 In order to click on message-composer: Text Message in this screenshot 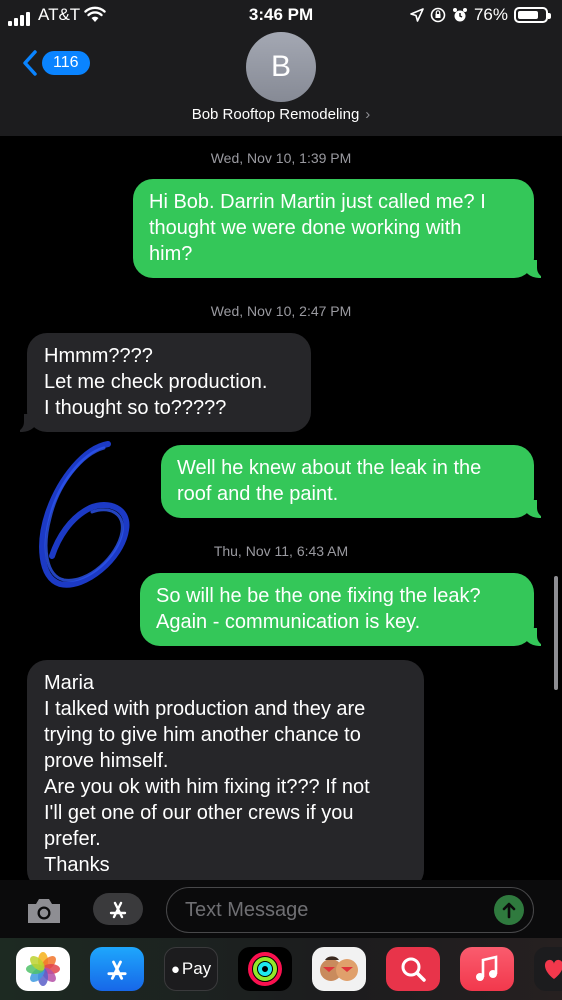, I will do `click(281, 909)`.